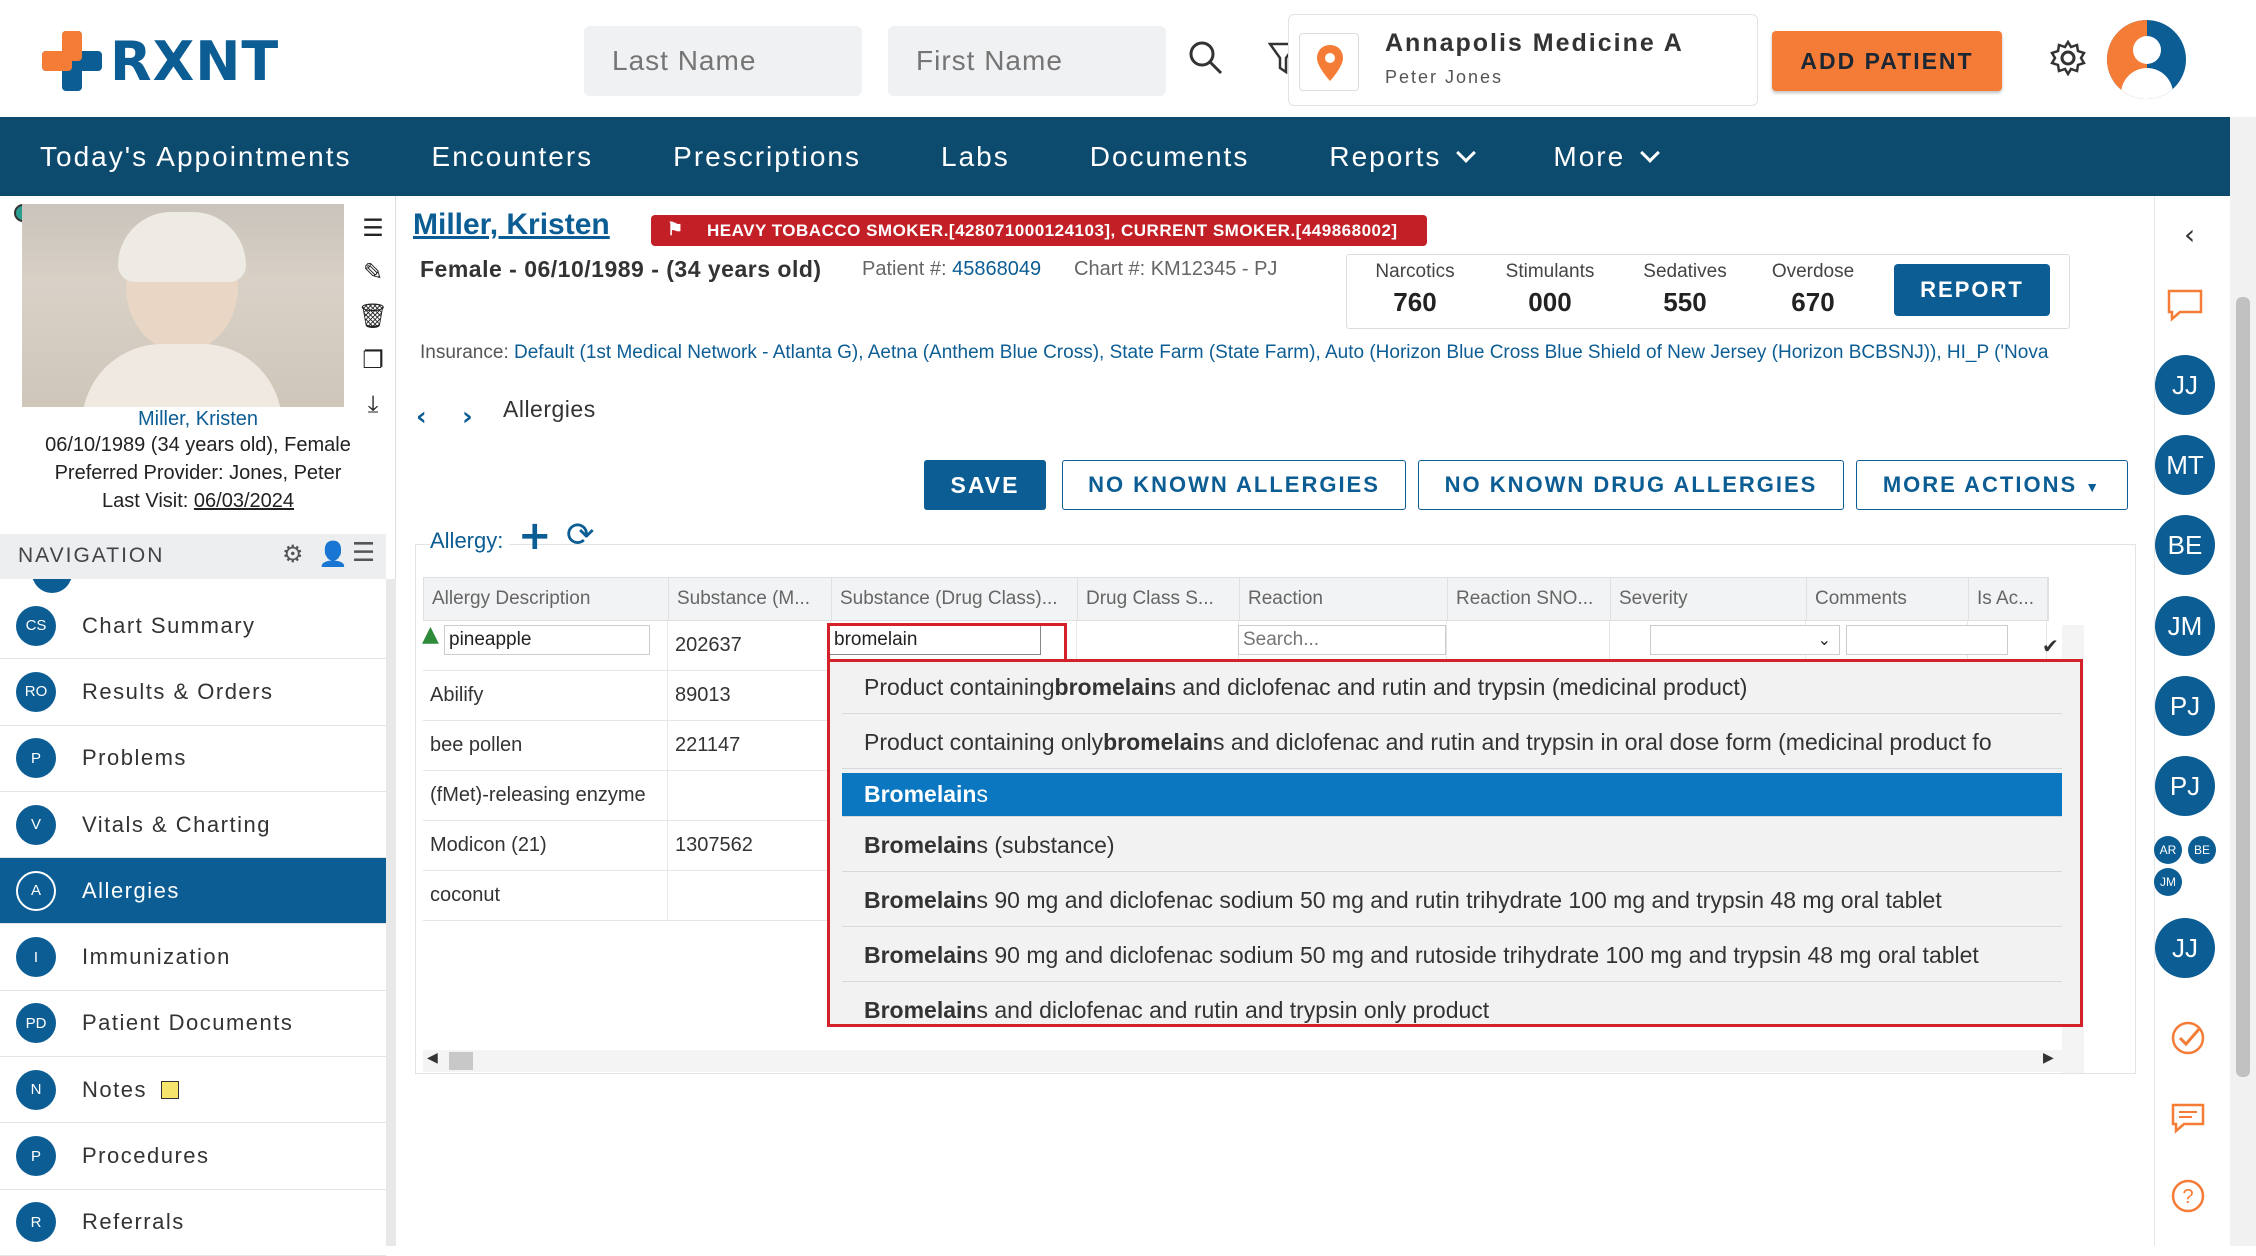 This screenshot has height=1256, width=2256. Describe the element at coordinates (1972, 290) in the screenshot. I see `report-button: REPORT` at that location.